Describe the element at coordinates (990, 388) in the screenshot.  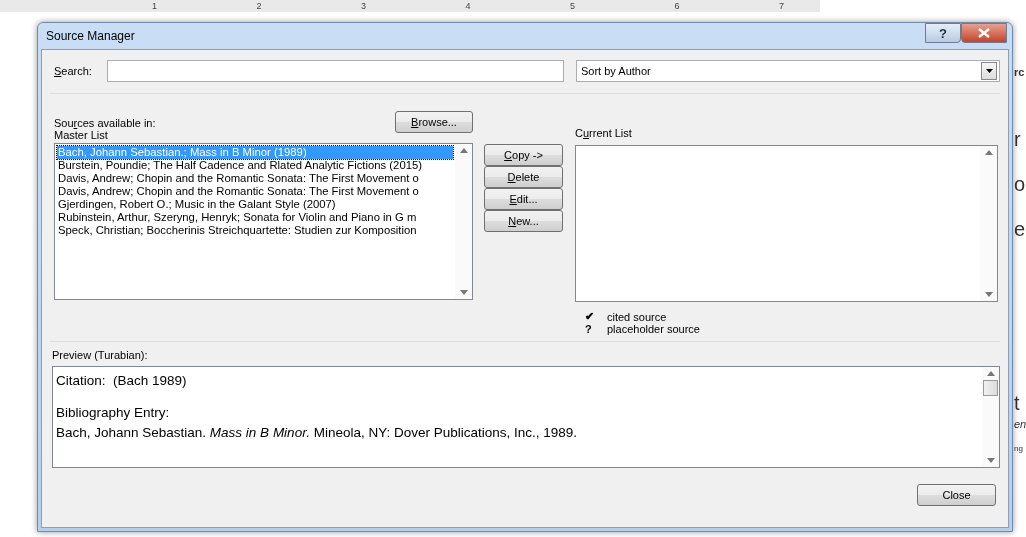
I see `scroll-thumb` at that location.